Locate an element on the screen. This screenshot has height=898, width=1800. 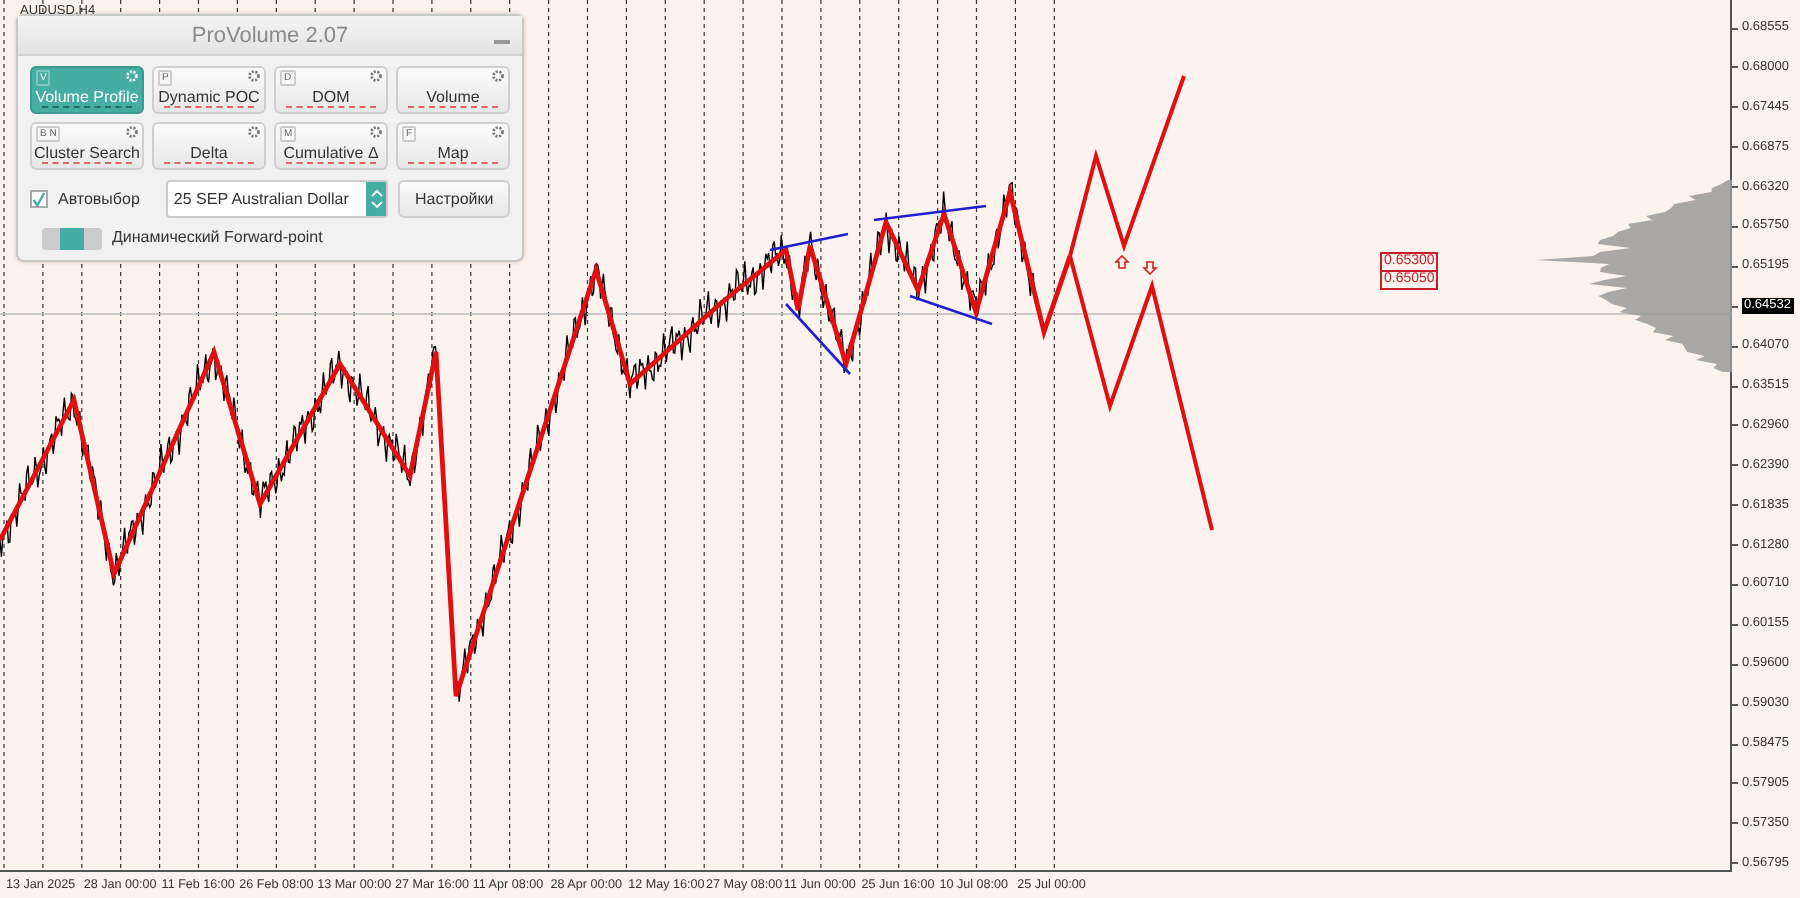
arrow-up-icon is located at coordinates (1122, 261).